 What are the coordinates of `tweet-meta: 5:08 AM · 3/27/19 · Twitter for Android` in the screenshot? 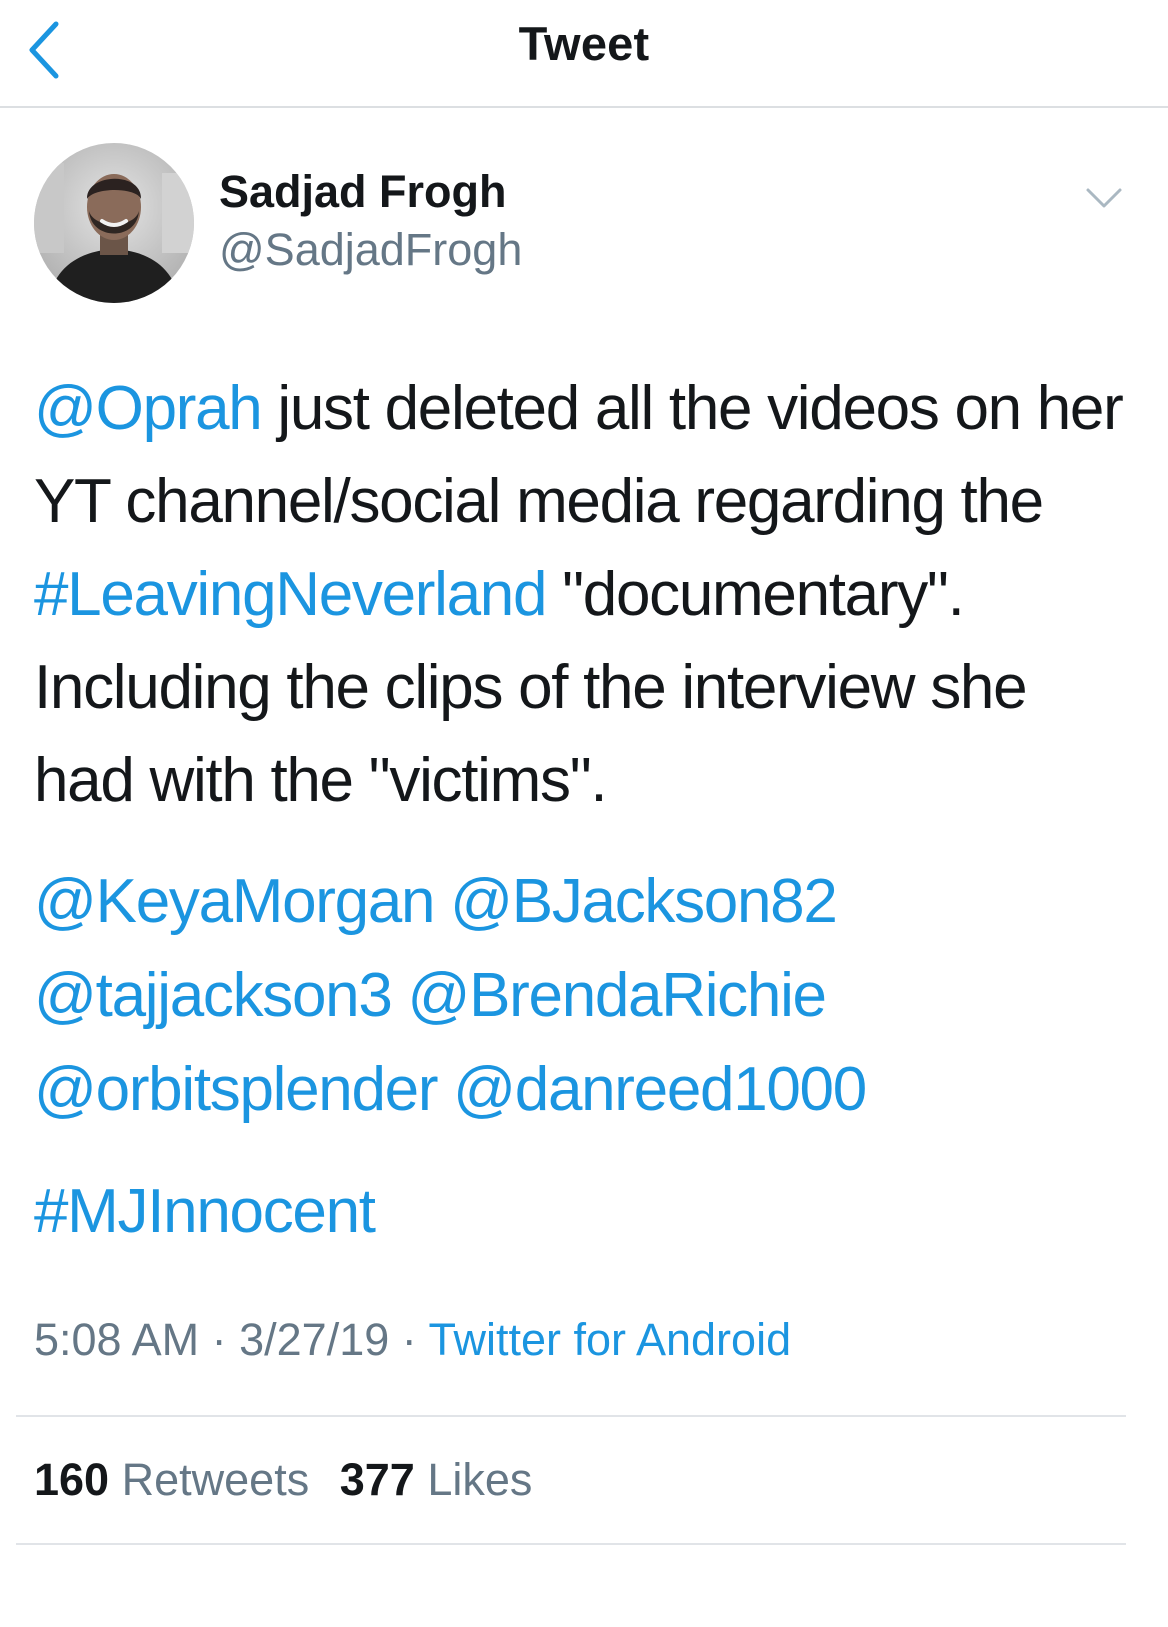 It's located at (412, 1340).